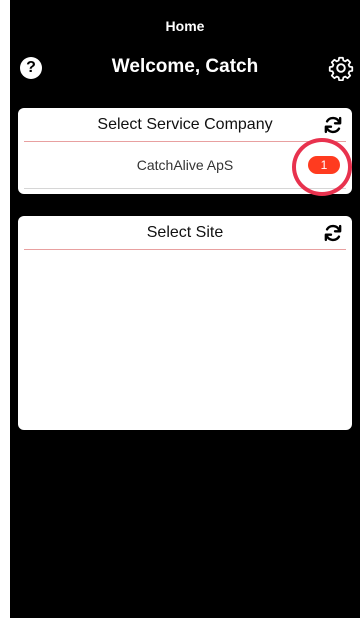  I want to click on gear-icon, so click(341, 68).